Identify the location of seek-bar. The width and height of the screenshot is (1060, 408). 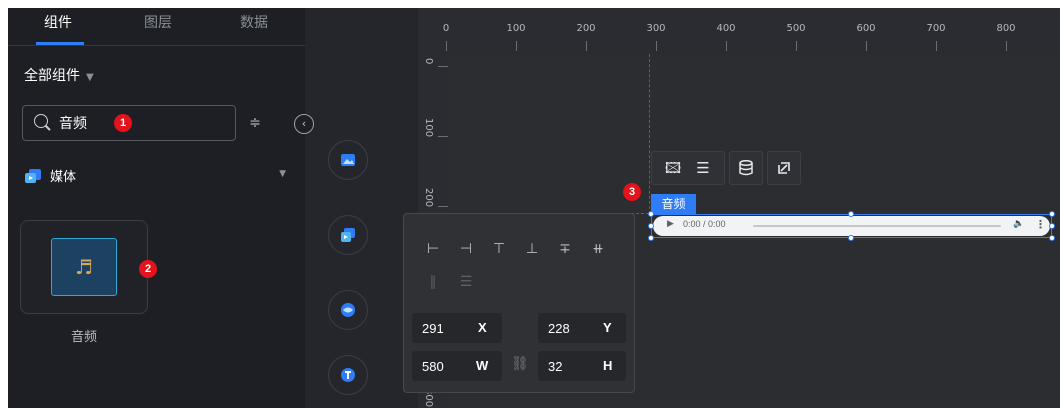
(877, 226).